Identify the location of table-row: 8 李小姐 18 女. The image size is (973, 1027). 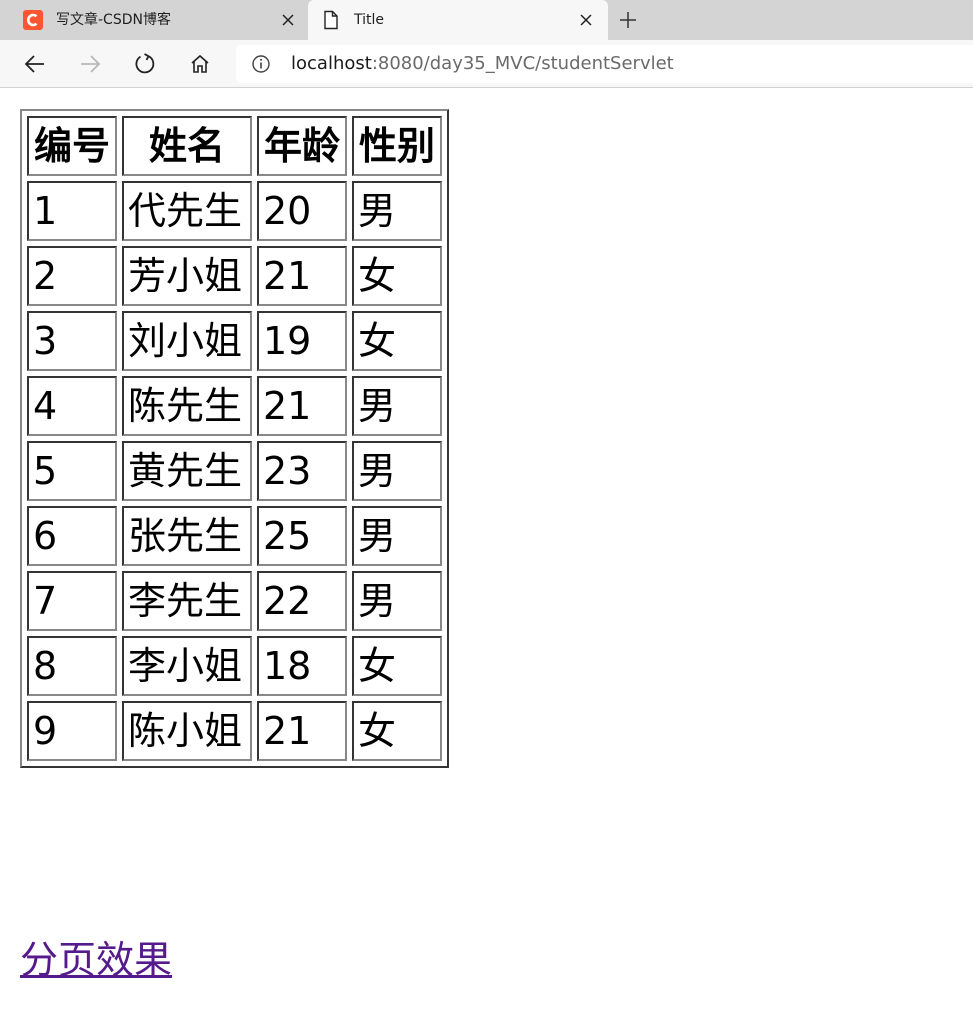
(234, 666).